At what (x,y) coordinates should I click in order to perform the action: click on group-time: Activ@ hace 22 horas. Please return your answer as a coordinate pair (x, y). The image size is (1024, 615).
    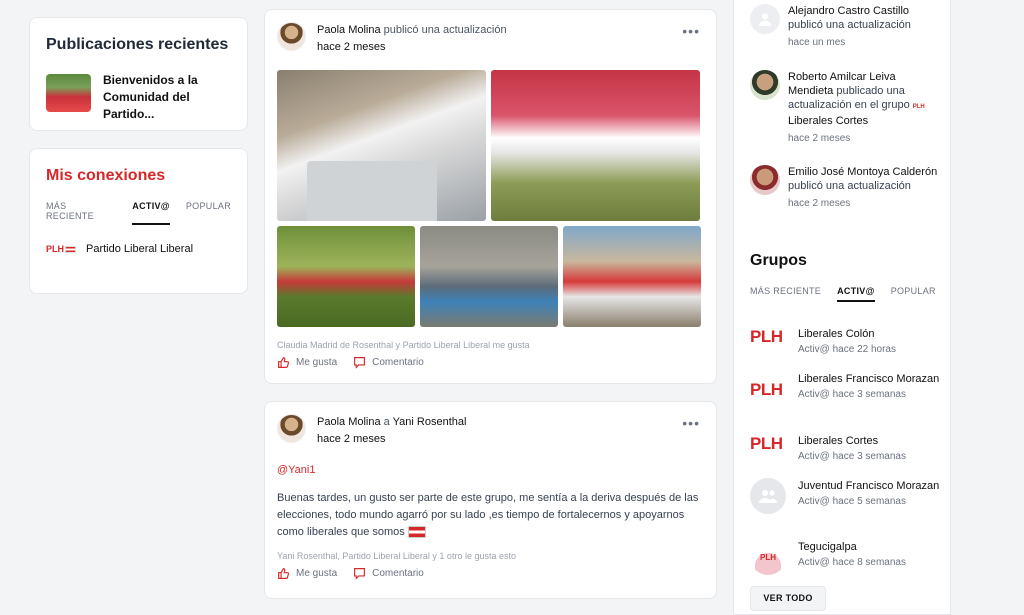
    Looking at the image, I should click on (847, 349).